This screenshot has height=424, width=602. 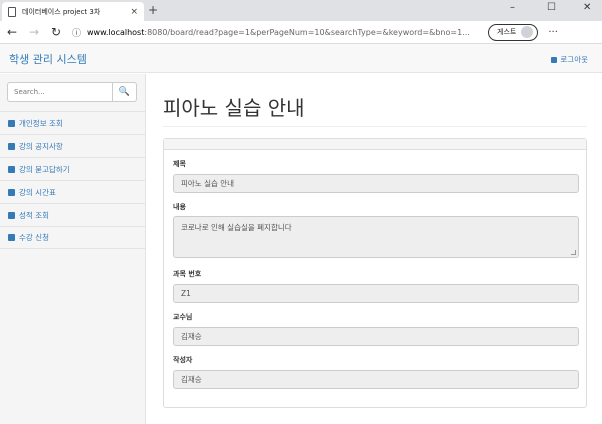 What do you see at coordinates (376, 293) in the screenshot?
I see `course-field: Z1` at bounding box center [376, 293].